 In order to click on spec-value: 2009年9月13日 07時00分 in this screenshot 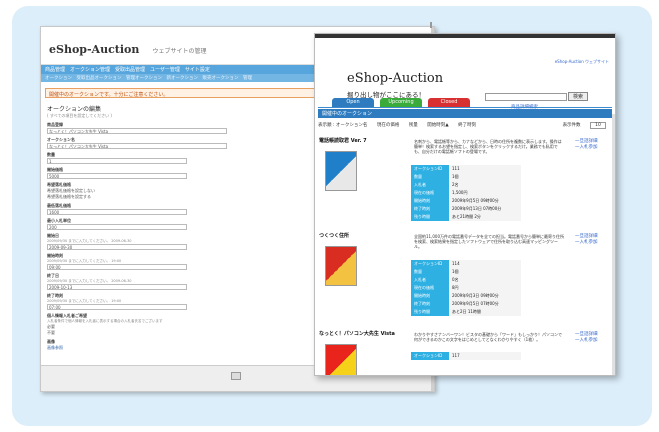, I will do `click(485, 209)`.